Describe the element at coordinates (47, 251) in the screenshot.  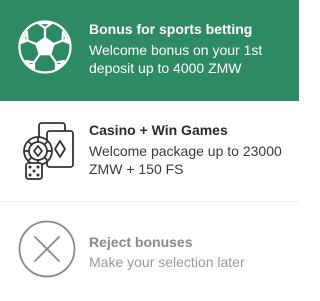
I see `close-circle-icon` at that location.